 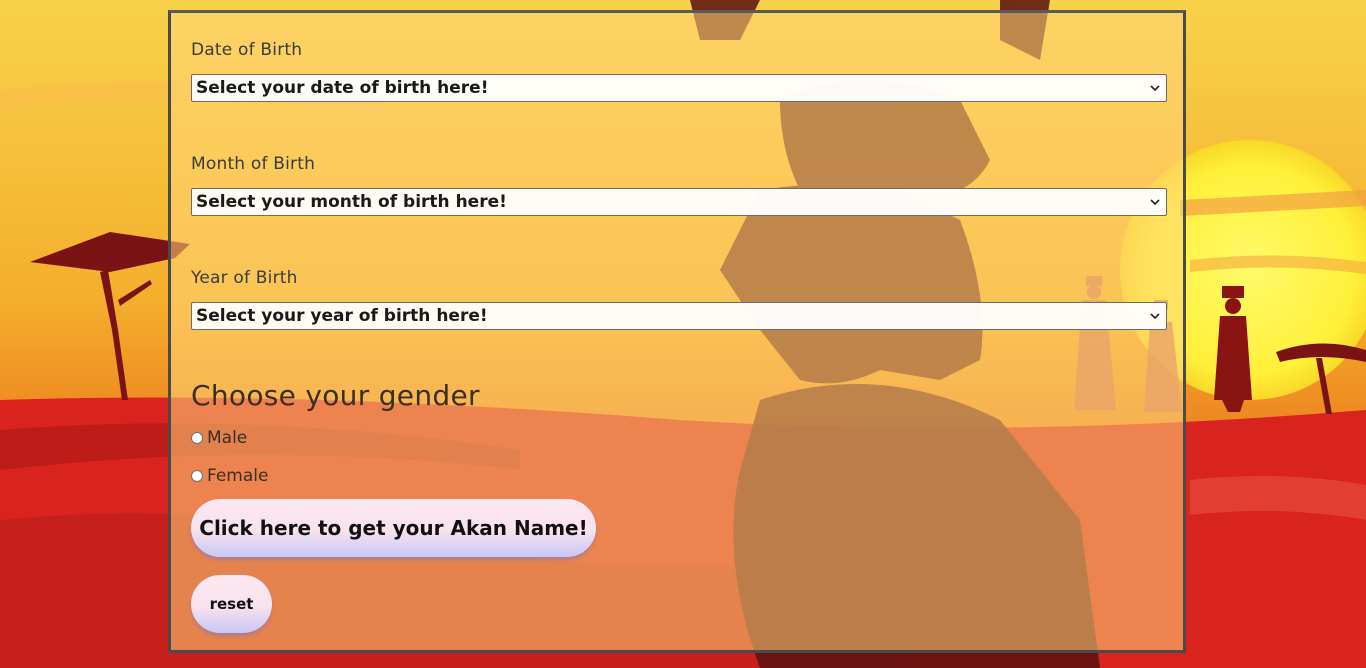 What do you see at coordinates (679, 88) in the screenshot?
I see `date-of-birth-select: Select your date of birth here!` at bounding box center [679, 88].